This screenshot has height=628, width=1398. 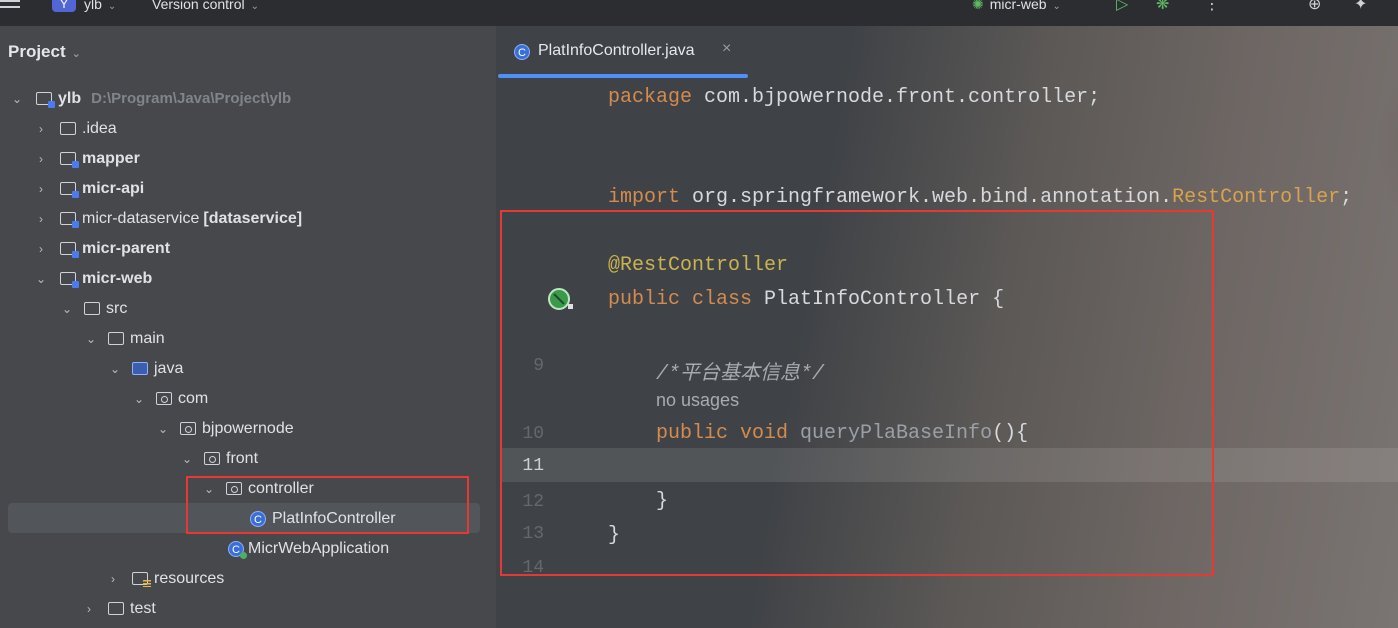 I want to click on keyword: import, so click(x=644, y=197).